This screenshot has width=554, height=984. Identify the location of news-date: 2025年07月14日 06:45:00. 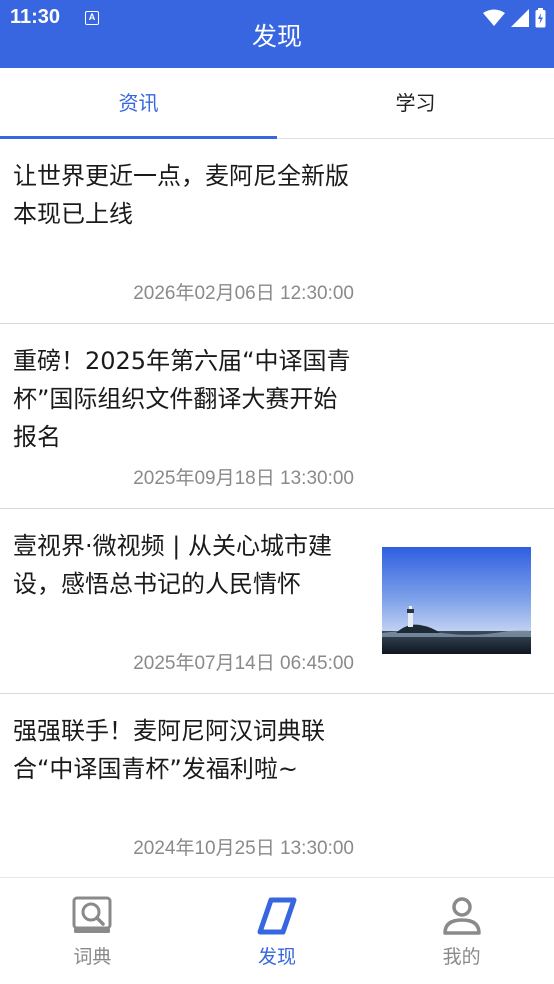
(243, 663).